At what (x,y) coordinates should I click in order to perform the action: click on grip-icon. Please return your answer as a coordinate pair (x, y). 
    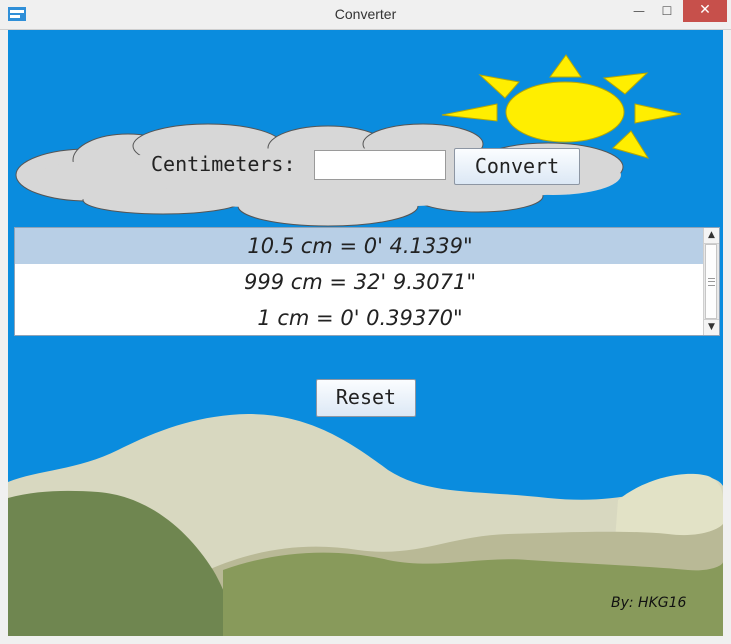
    Looking at the image, I should click on (711, 282).